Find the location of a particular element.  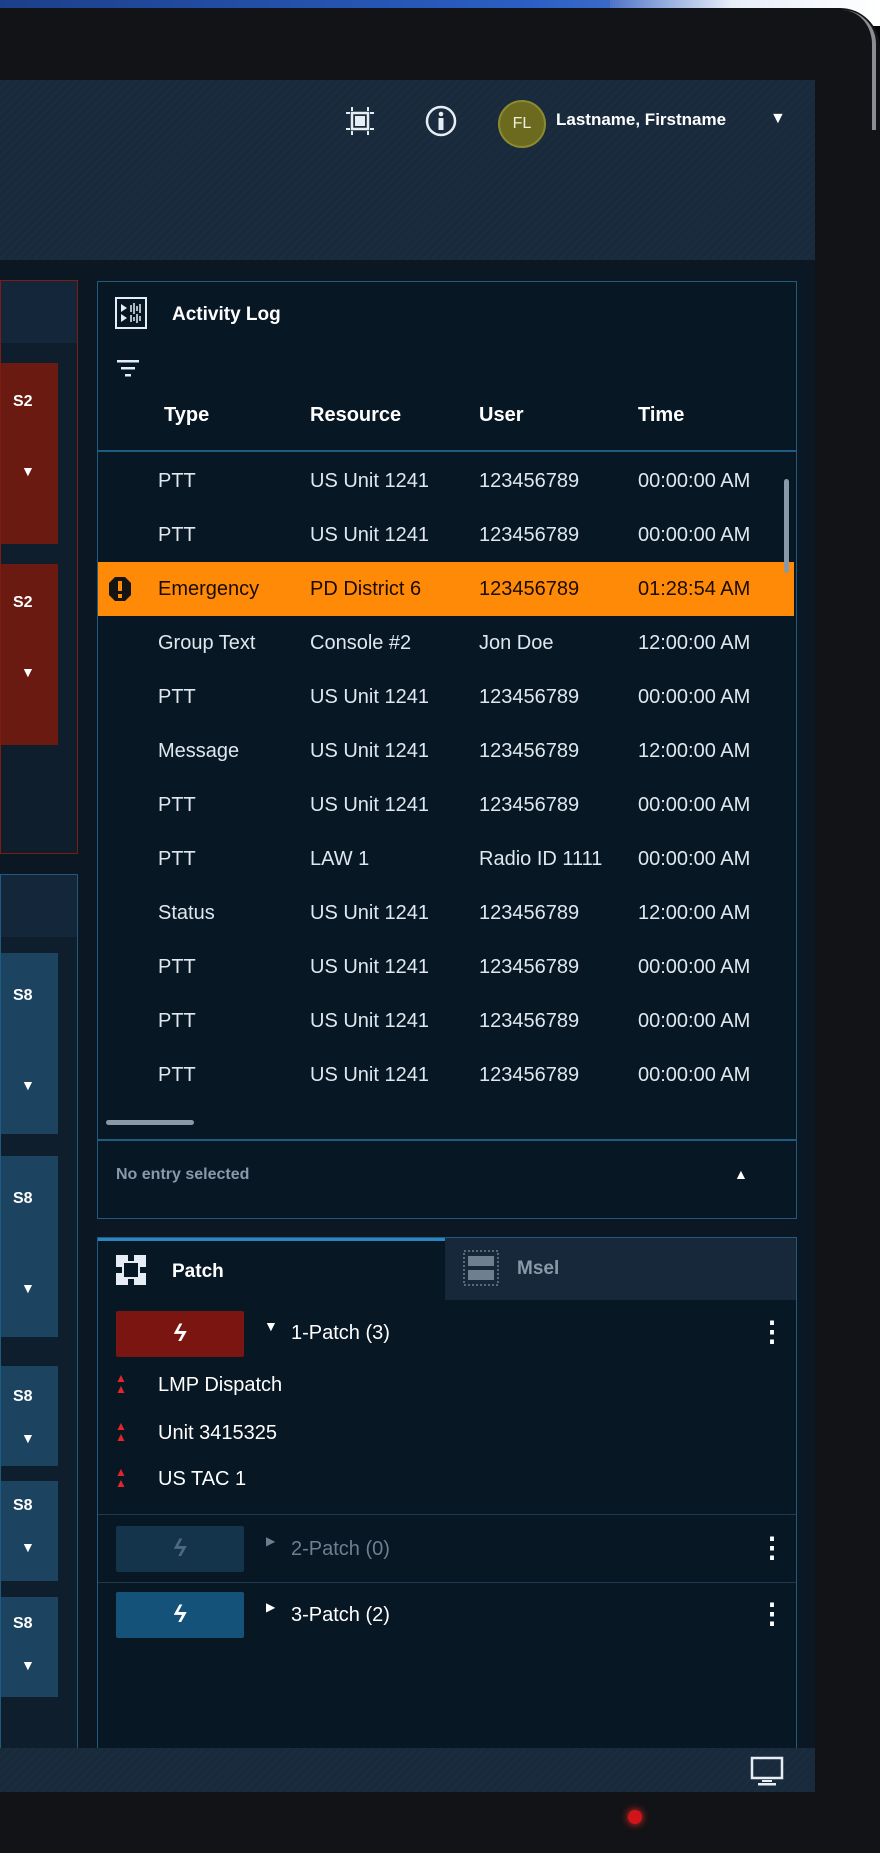

monitor-icon is located at coordinates (767, 1771).